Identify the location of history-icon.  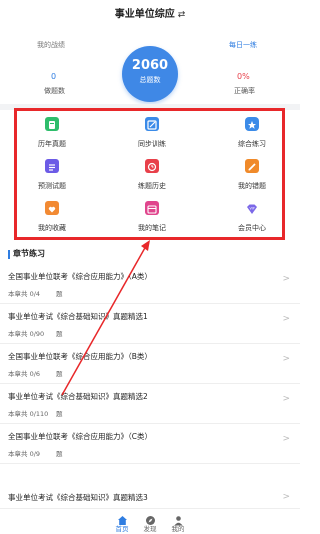
(152, 166).